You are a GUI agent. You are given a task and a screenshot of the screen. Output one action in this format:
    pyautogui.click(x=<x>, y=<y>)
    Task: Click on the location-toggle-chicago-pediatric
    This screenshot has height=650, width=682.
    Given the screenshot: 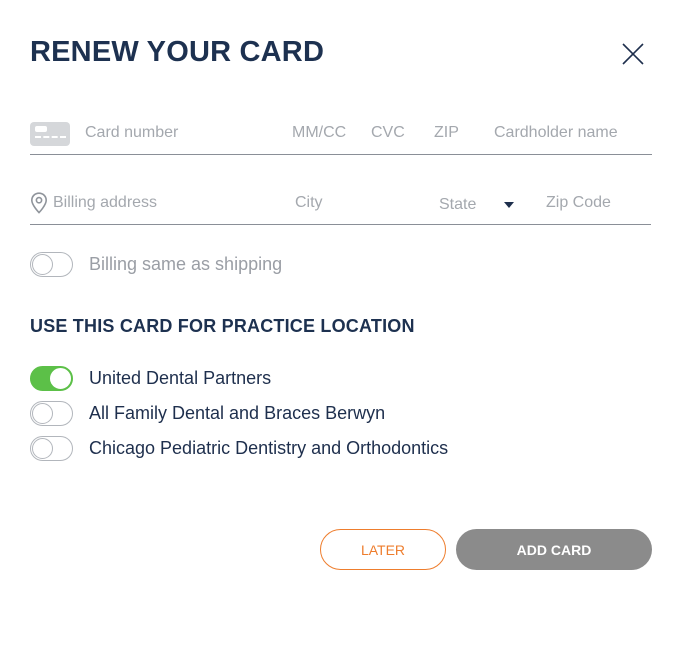 What is the action you would take?
    pyautogui.click(x=51, y=448)
    